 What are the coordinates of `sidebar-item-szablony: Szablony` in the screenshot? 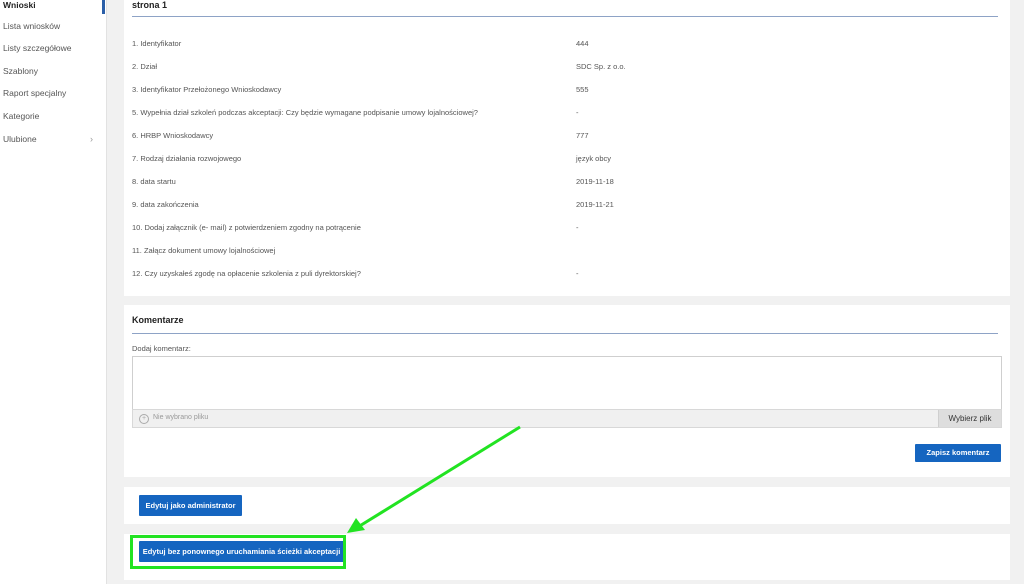 It's located at (20, 71).